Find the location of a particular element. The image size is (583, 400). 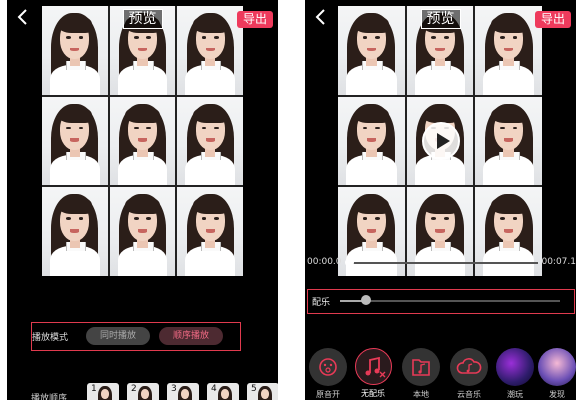

music-option-label: 原音开 is located at coordinates (328, 394).